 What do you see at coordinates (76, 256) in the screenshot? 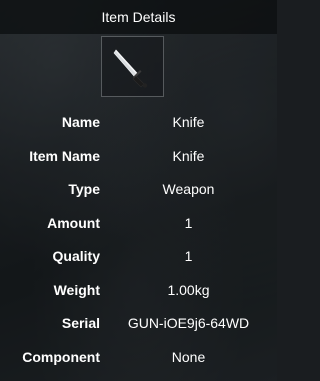
I see `attribute-label: Quality` at bounding box center [76, 256].